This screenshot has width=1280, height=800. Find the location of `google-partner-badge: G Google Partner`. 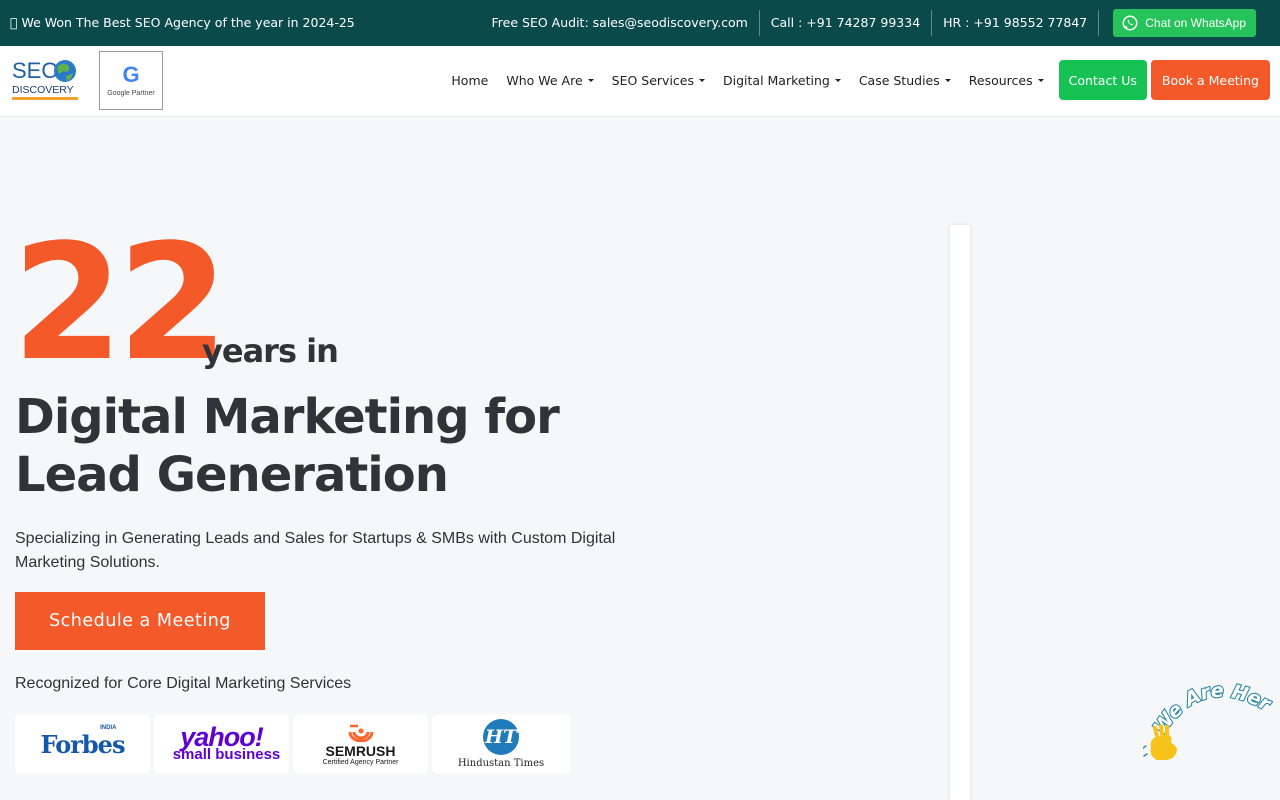

google-partner-badge: G Google Partner is located at coordinates (131, 80).